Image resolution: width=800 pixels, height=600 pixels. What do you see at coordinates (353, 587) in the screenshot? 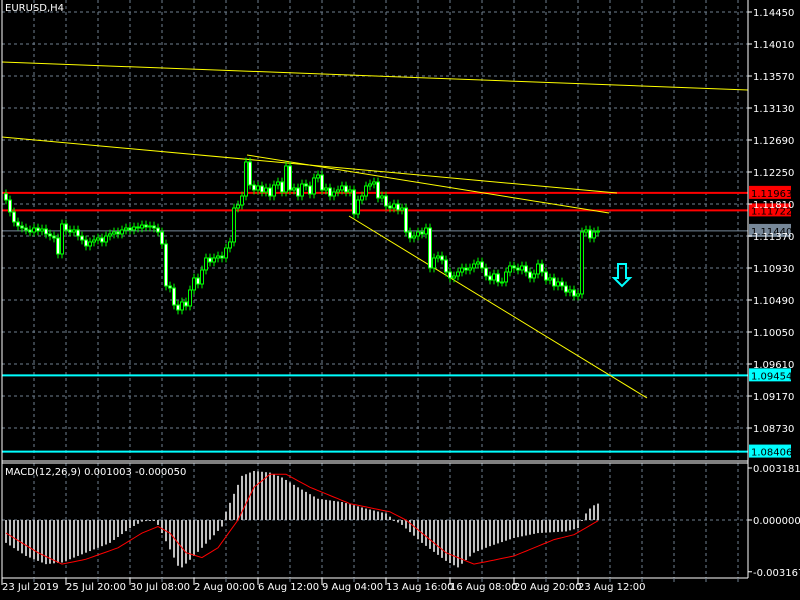
I see `time-label: 9 Aug 04:00` at bounding box center [353, 587].